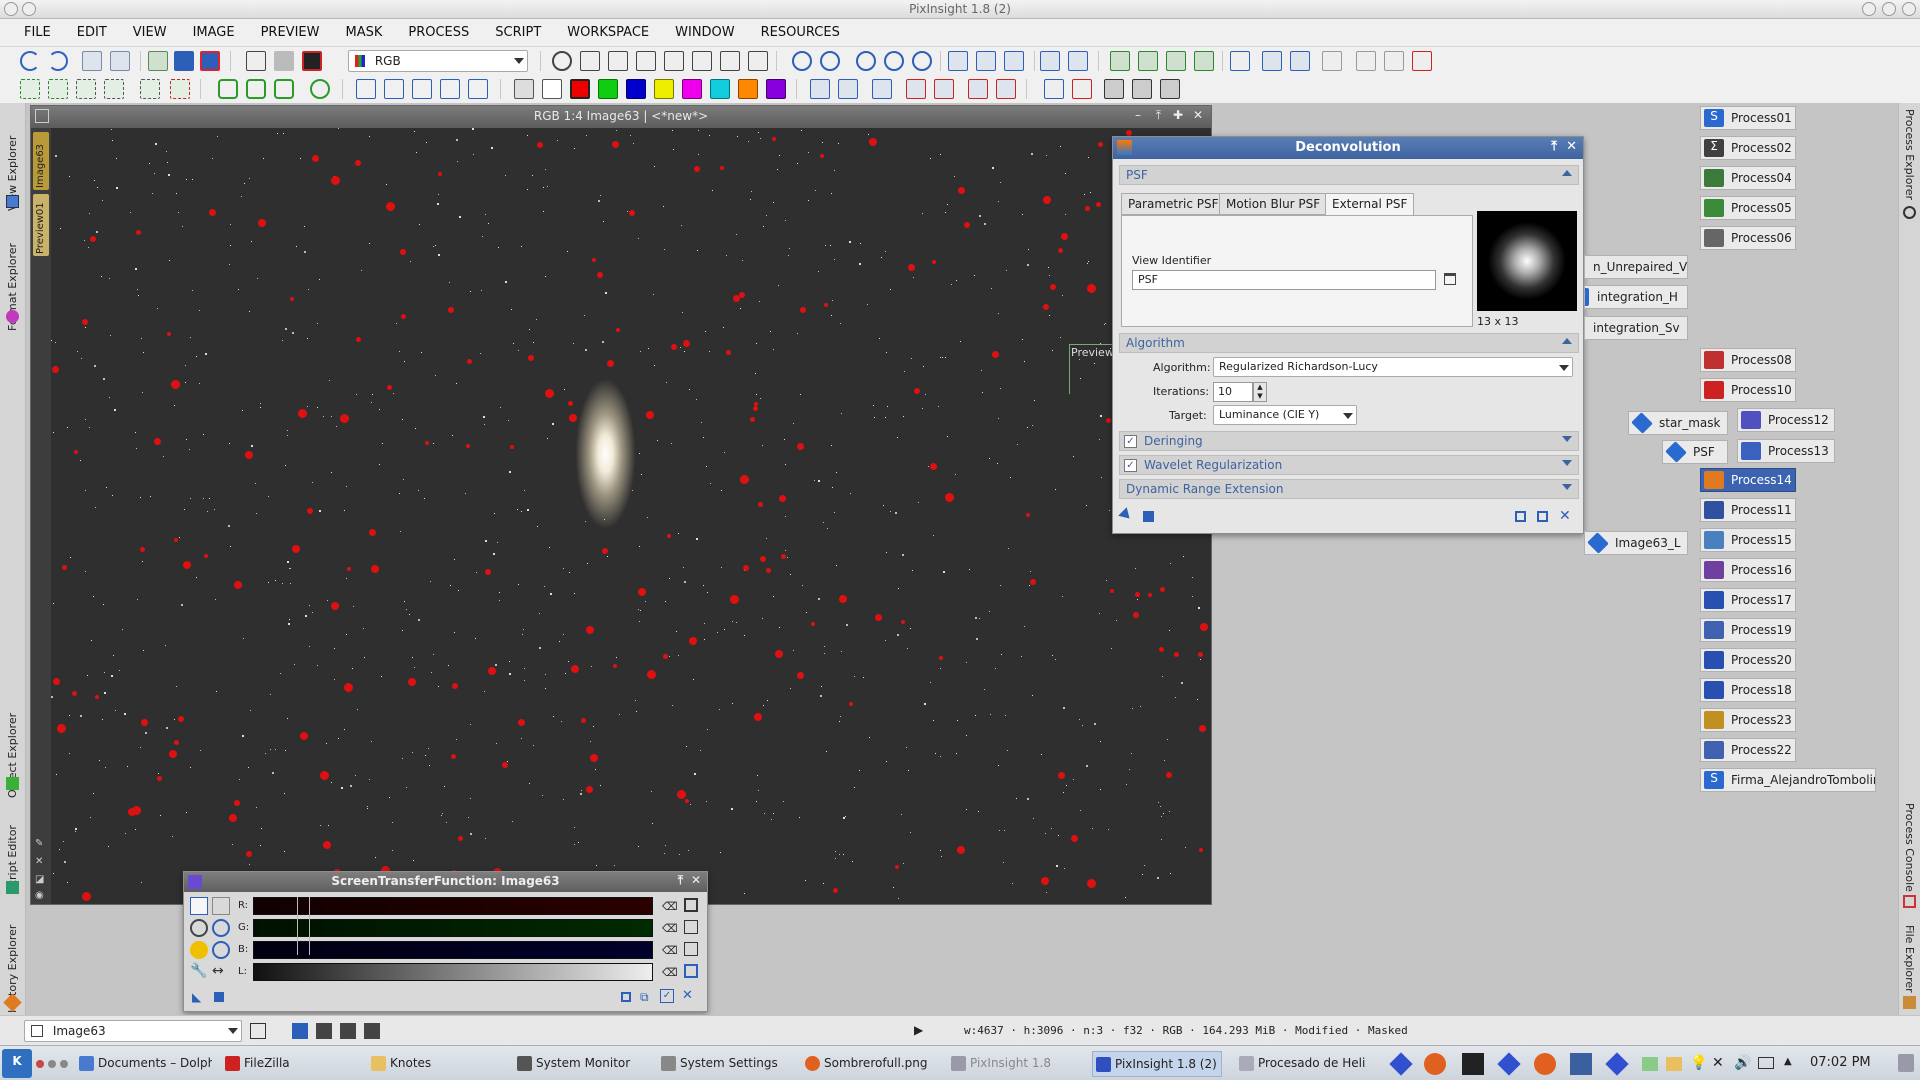  What do you see at coordinates (644, 997) in the screenshot?
I see `stf-docs-icon: ⧉` at bounding box center [644, 997].